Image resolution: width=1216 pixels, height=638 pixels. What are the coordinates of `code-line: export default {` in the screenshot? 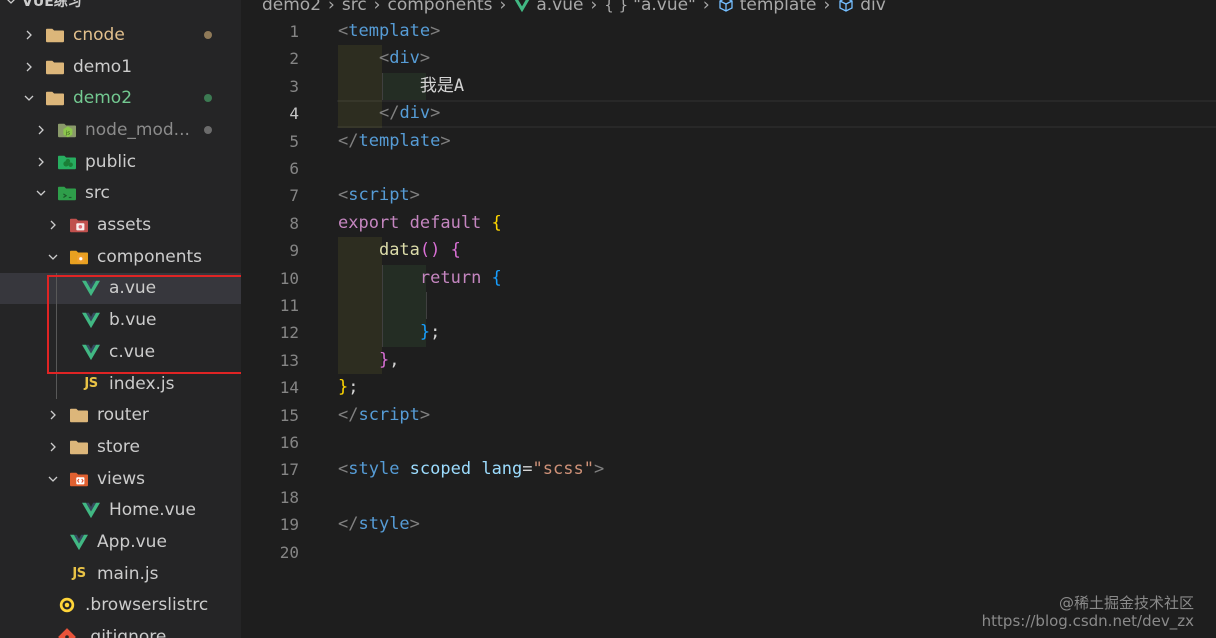 It's located at (420, 223).